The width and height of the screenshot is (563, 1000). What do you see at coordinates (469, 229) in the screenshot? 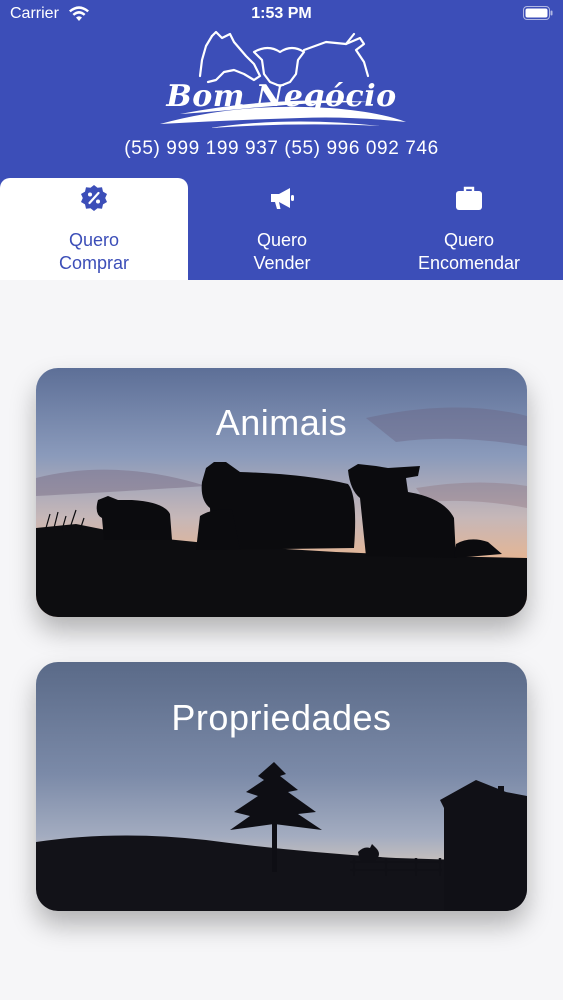
I see `tab-quero-encomendar: Quero Encomendar` at bounding box center [469, 229].